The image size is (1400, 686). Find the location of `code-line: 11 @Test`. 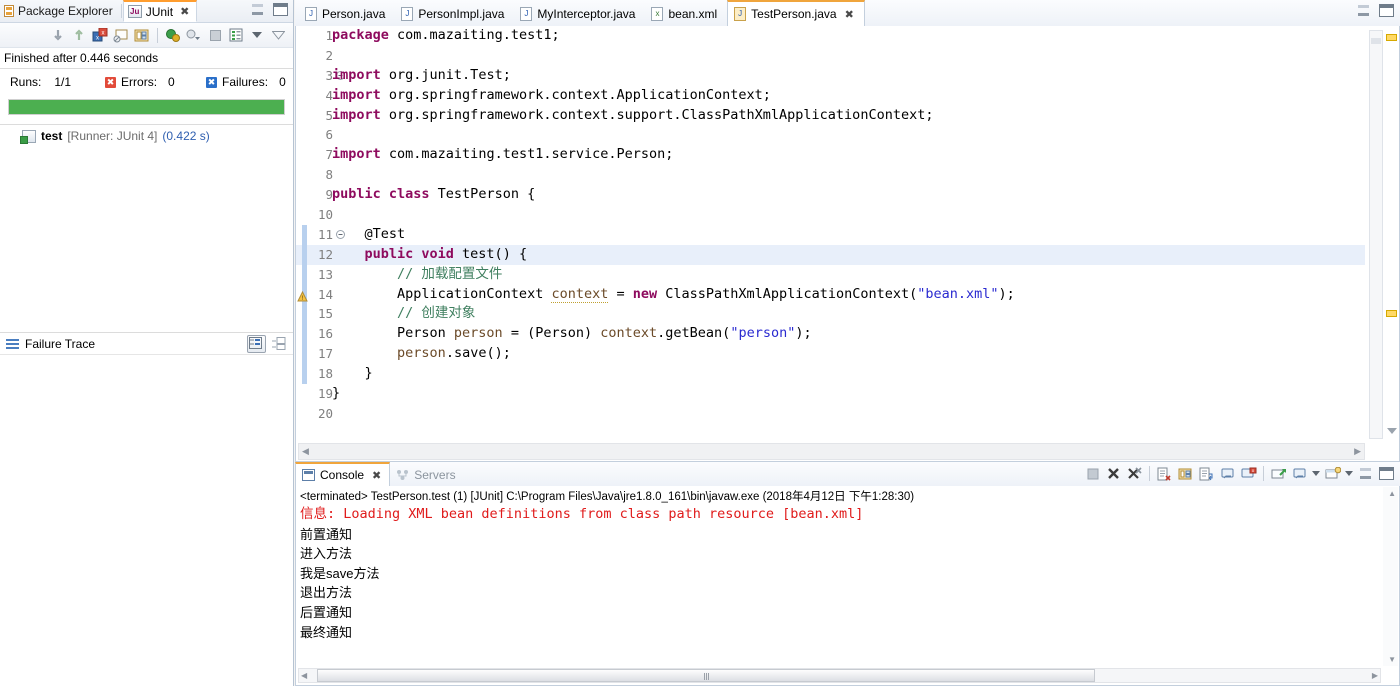

code-line: 11 @Test is located at coordinates (830, 234).